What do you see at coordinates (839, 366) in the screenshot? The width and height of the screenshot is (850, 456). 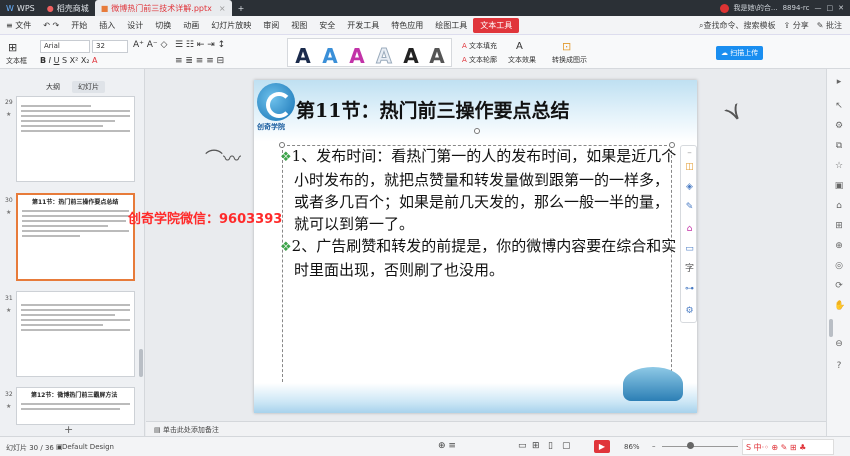 I see `help-icon: ?` at bounding box center [839, 366].